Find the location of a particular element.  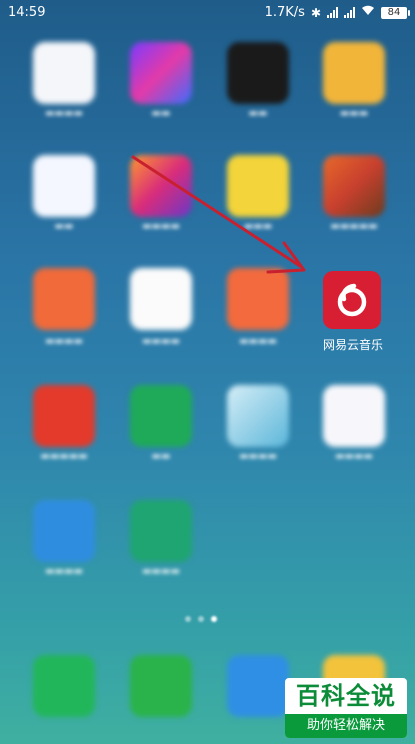

app-icon-files is located at coordinates (161, 531).